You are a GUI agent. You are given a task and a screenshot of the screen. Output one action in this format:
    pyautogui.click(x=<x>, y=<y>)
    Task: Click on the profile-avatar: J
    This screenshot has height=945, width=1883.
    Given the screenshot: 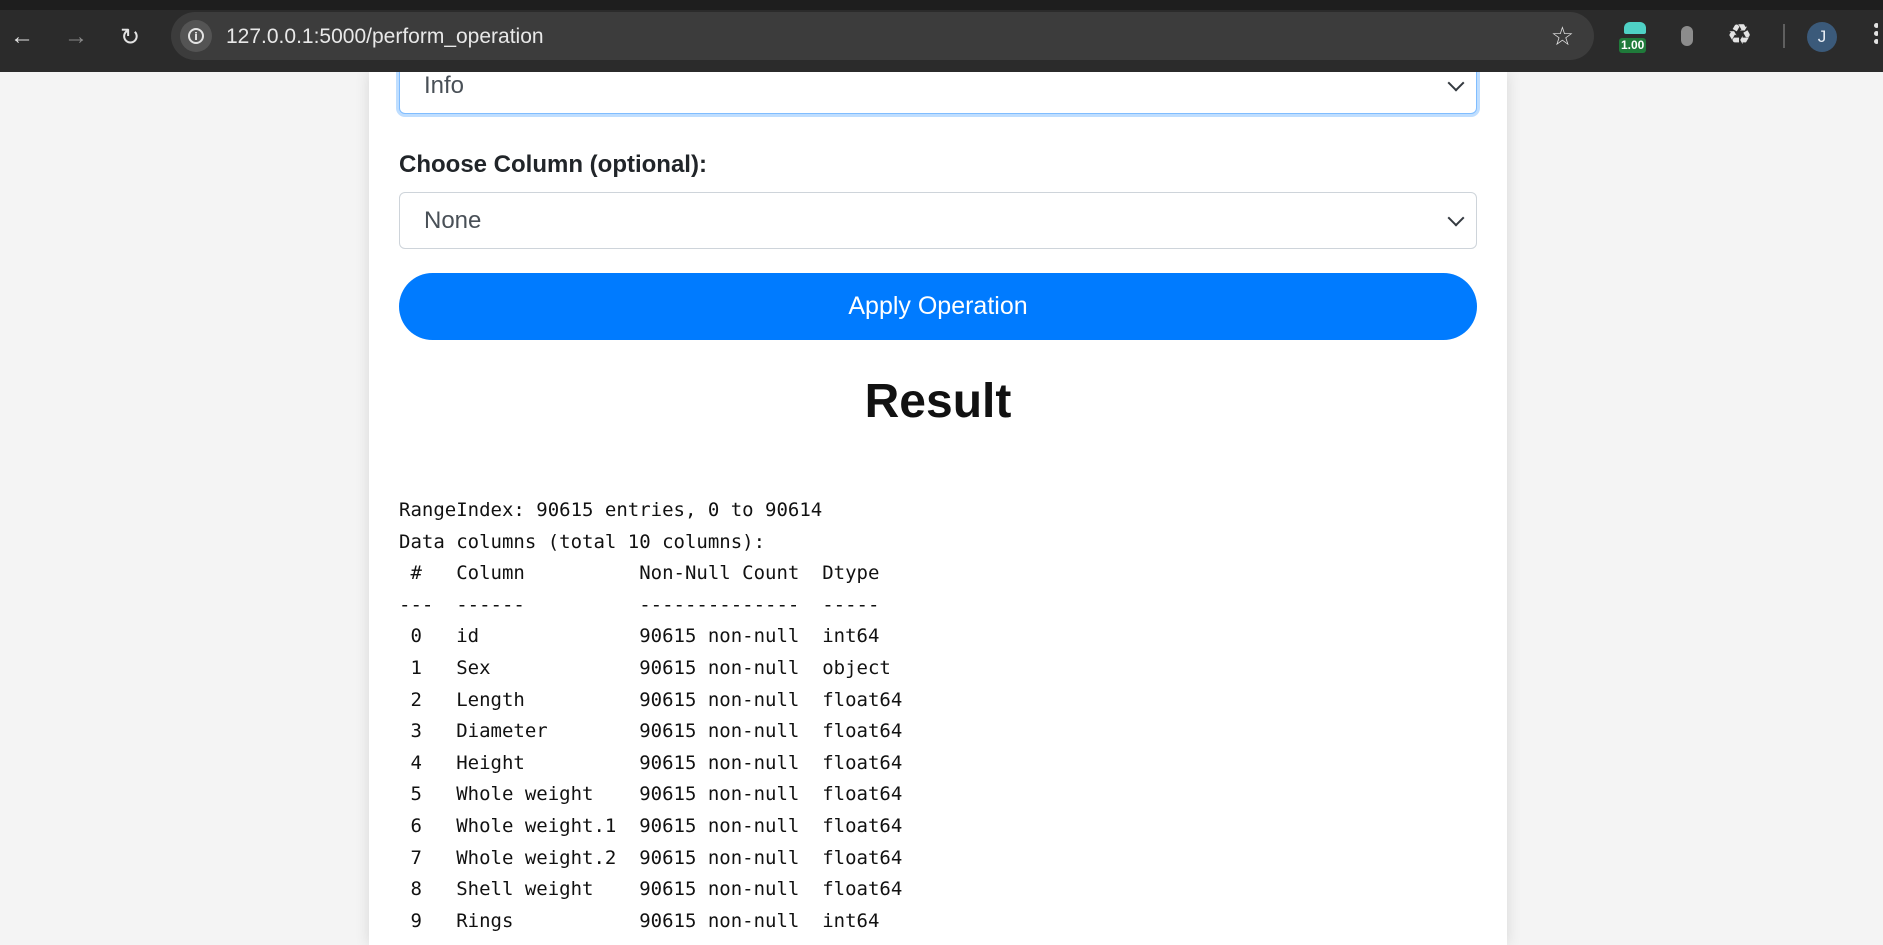 What is the action you would take?
    pyautogui.click(x=1822, y=37)
    